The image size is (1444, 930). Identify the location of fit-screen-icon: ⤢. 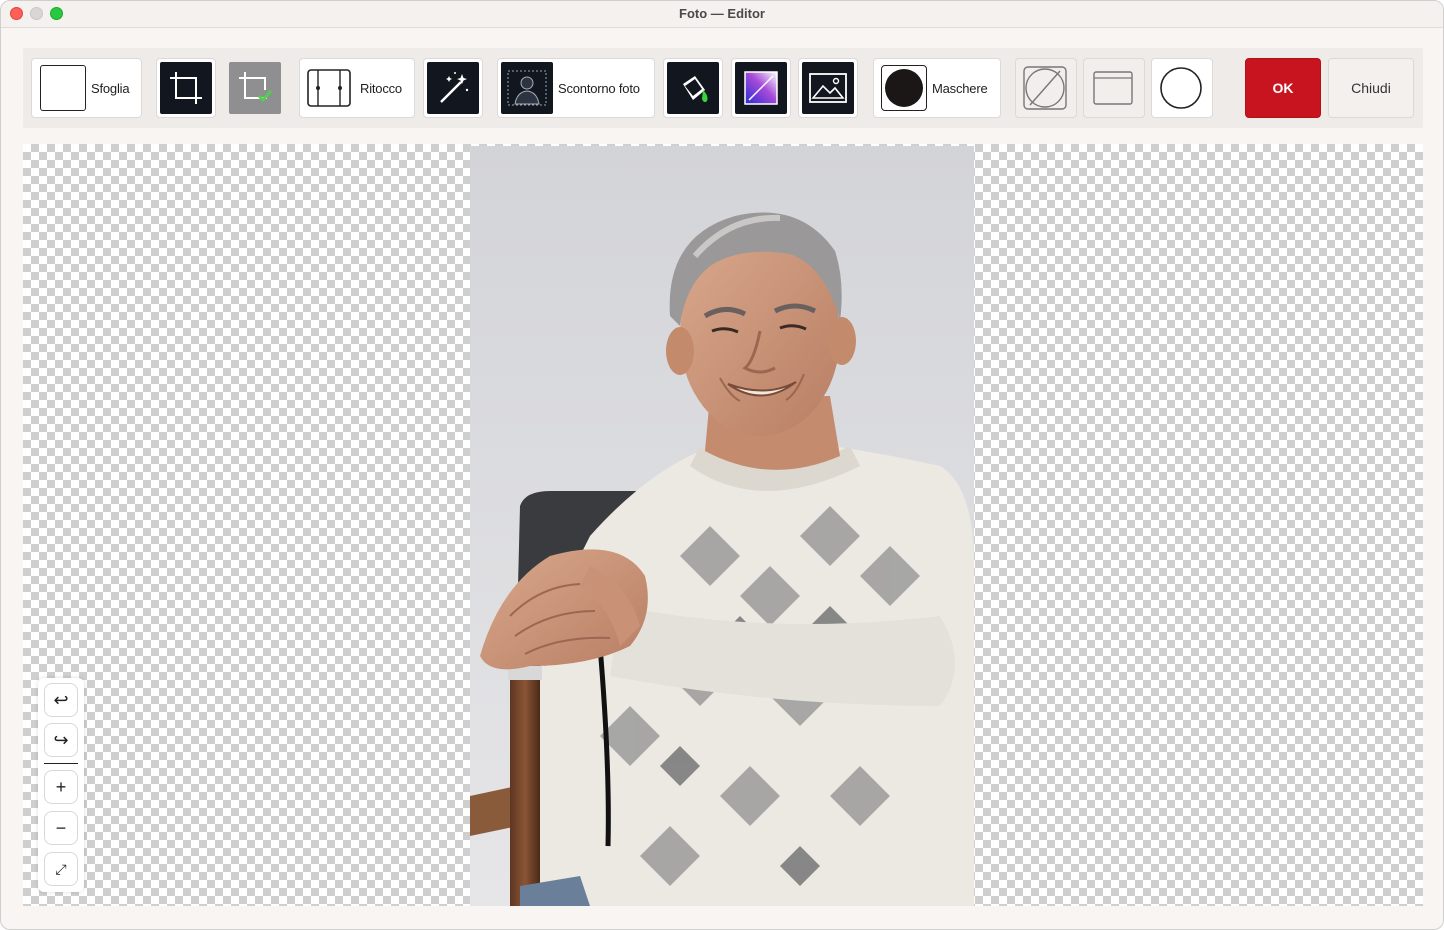
(61, 868).